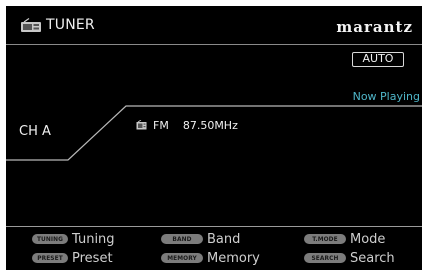  What do you see at coordinates (368, 239) in the screenshot?
I see `mode-label: Mode` at bounding box center [368, 239].